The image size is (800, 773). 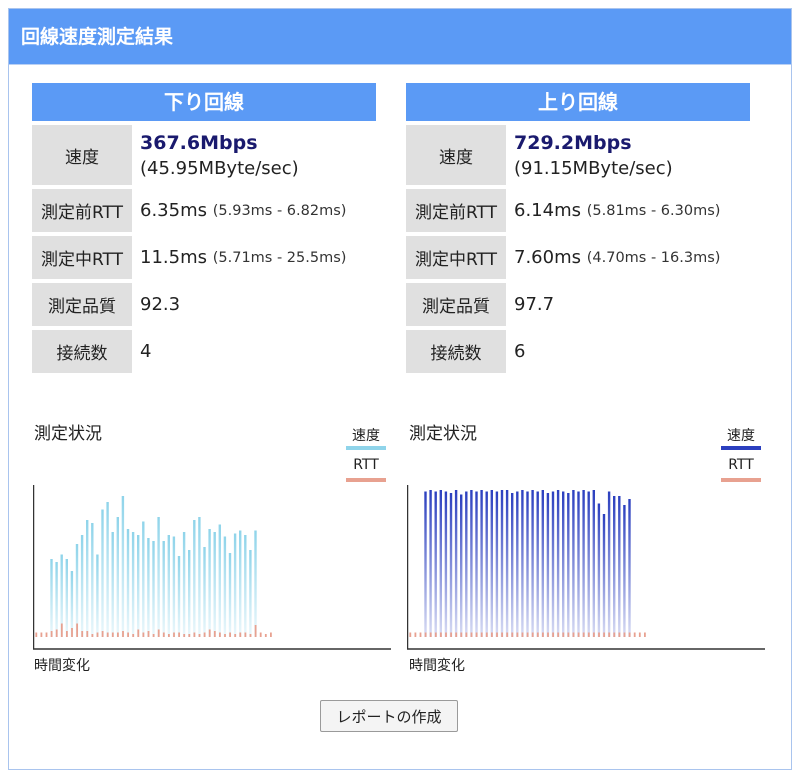 What do you see at coordinates (279, 257) in the screenshot?
I see `download-rtt-during-range: (5.71ms - 25.5ms)` at bounding box center [279, 257].